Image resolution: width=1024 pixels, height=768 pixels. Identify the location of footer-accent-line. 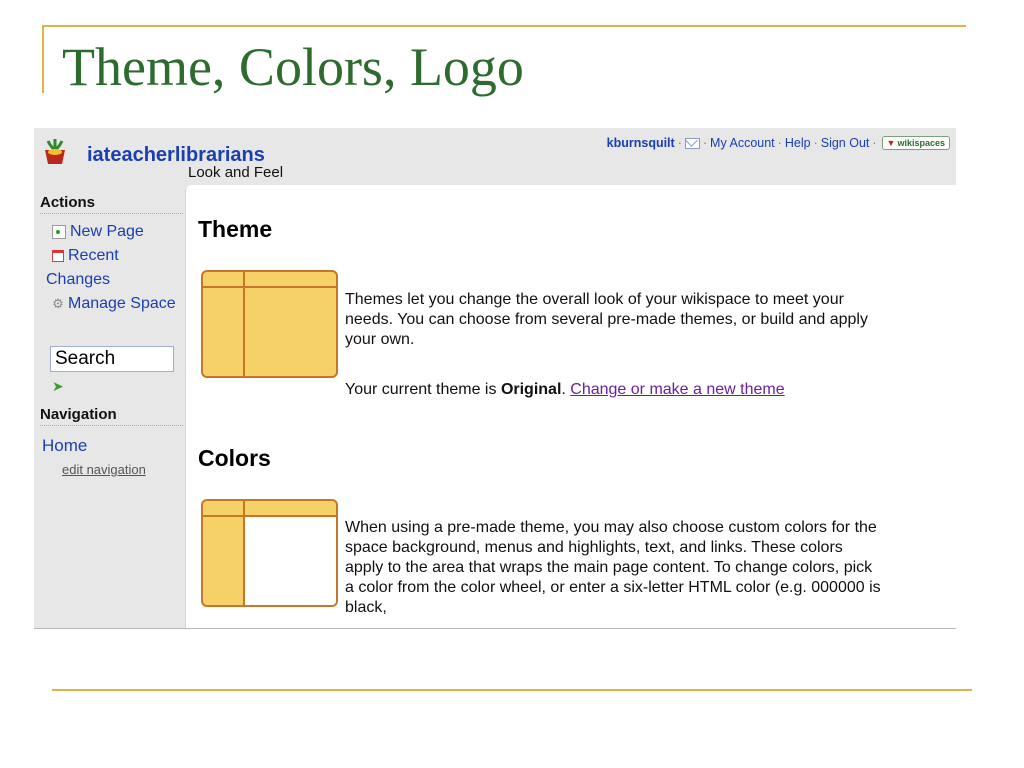
(512, 690).